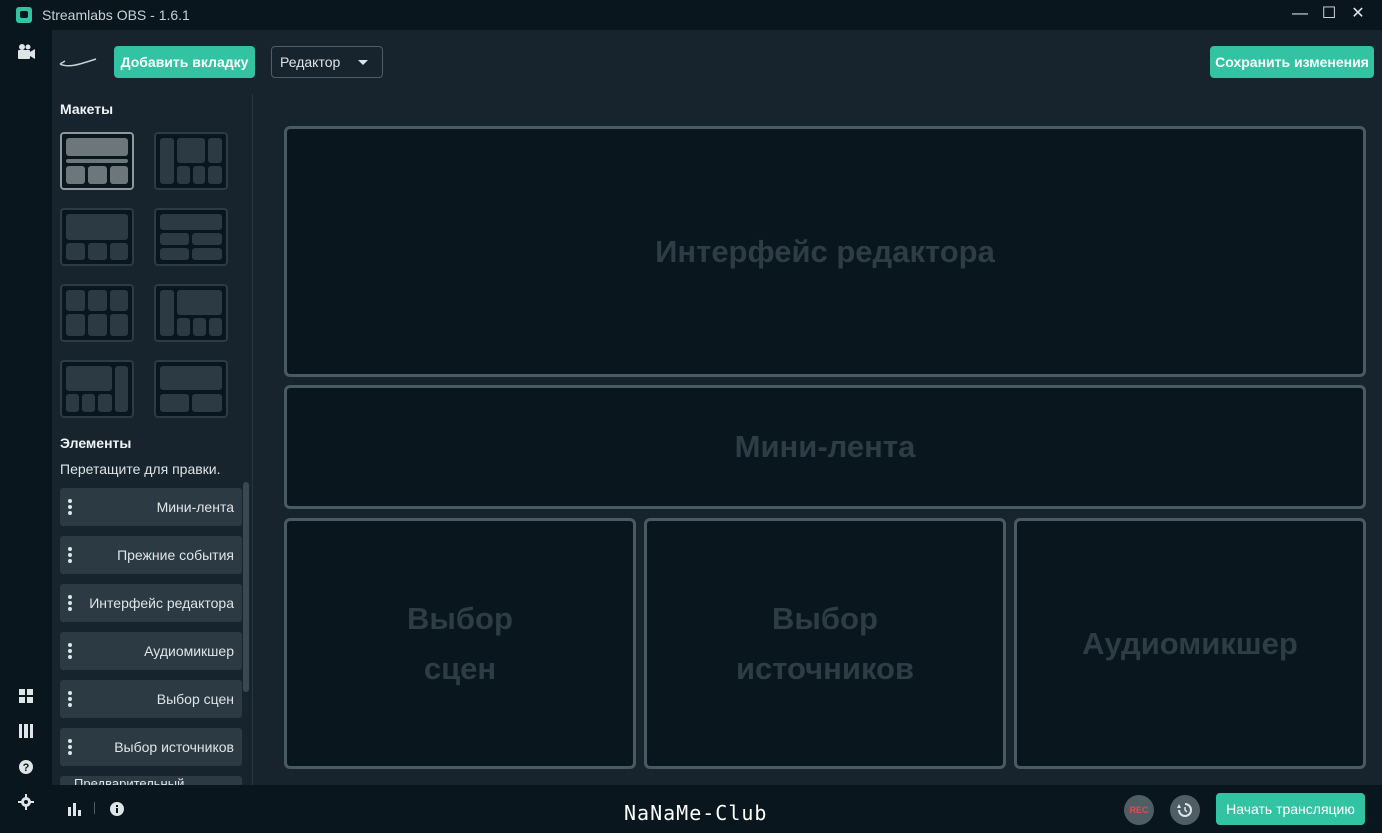 Image resolution: width=1382 pixels, height=833 pixels. Describe the element at coordinates (24, 15) in the screenshot. I see `streamlabs-logo-icon` at that location.